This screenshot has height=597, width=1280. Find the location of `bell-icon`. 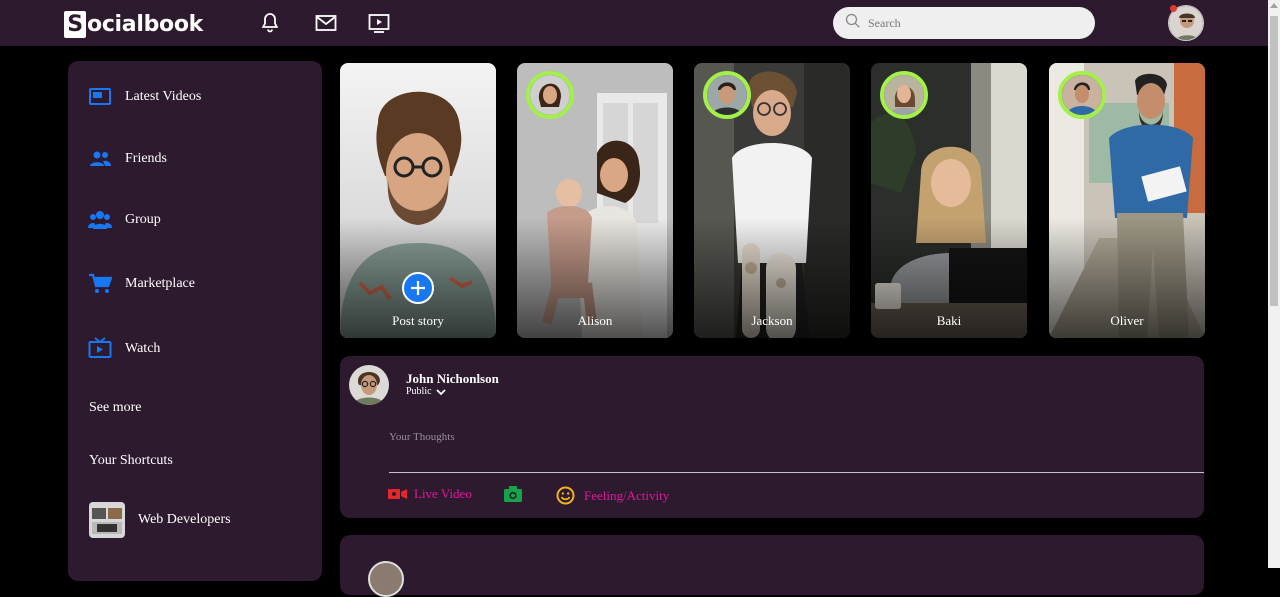

bell-icon is located at coordinates (270, 23).